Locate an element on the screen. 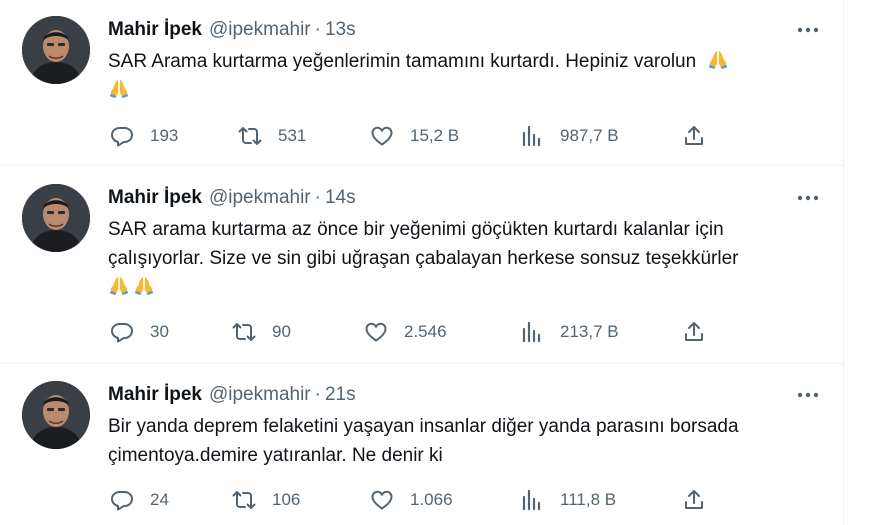  view-count: 213,7 B is located at coordinates (589, 331).